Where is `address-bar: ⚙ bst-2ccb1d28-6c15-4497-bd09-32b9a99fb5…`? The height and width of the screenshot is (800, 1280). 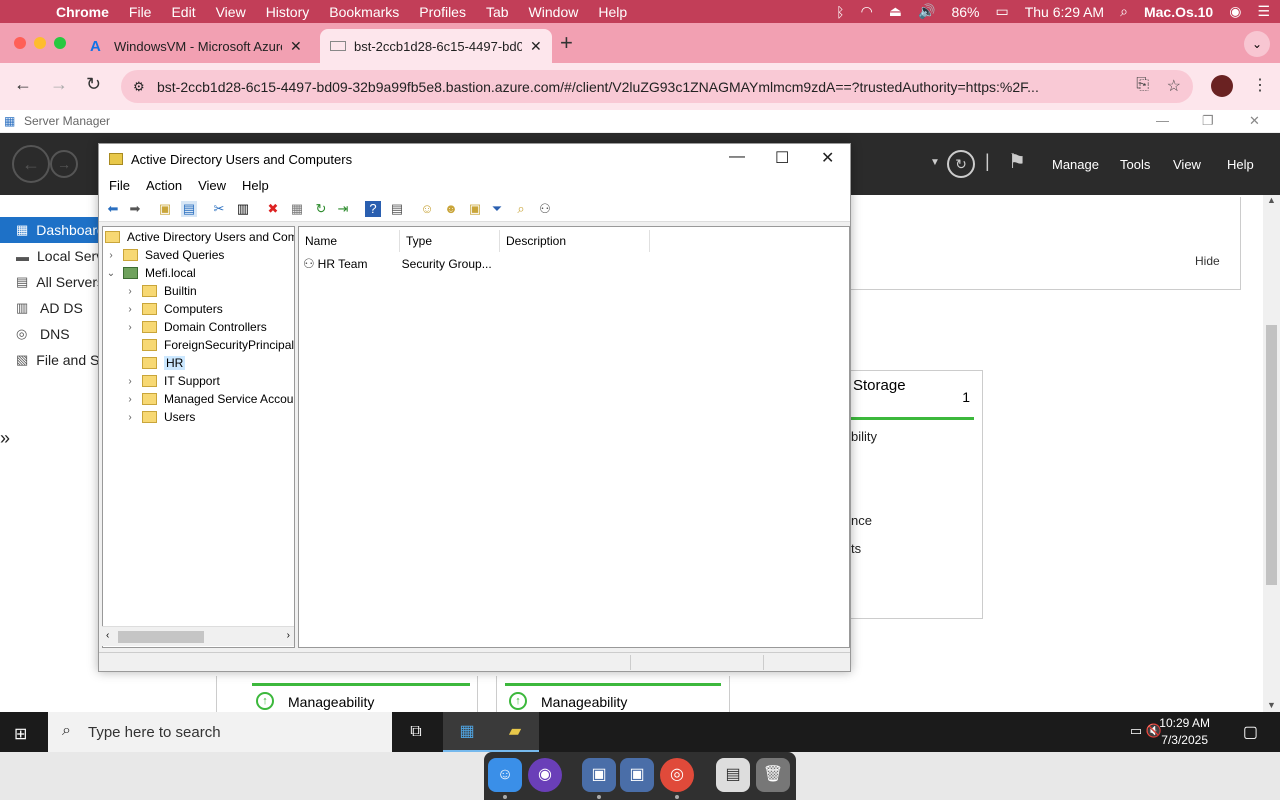 address-bar: ⚙ bst-2ccb1d28-6c15-4497-bd09-32b9a99fb5… is located at coordinates (657, 86).